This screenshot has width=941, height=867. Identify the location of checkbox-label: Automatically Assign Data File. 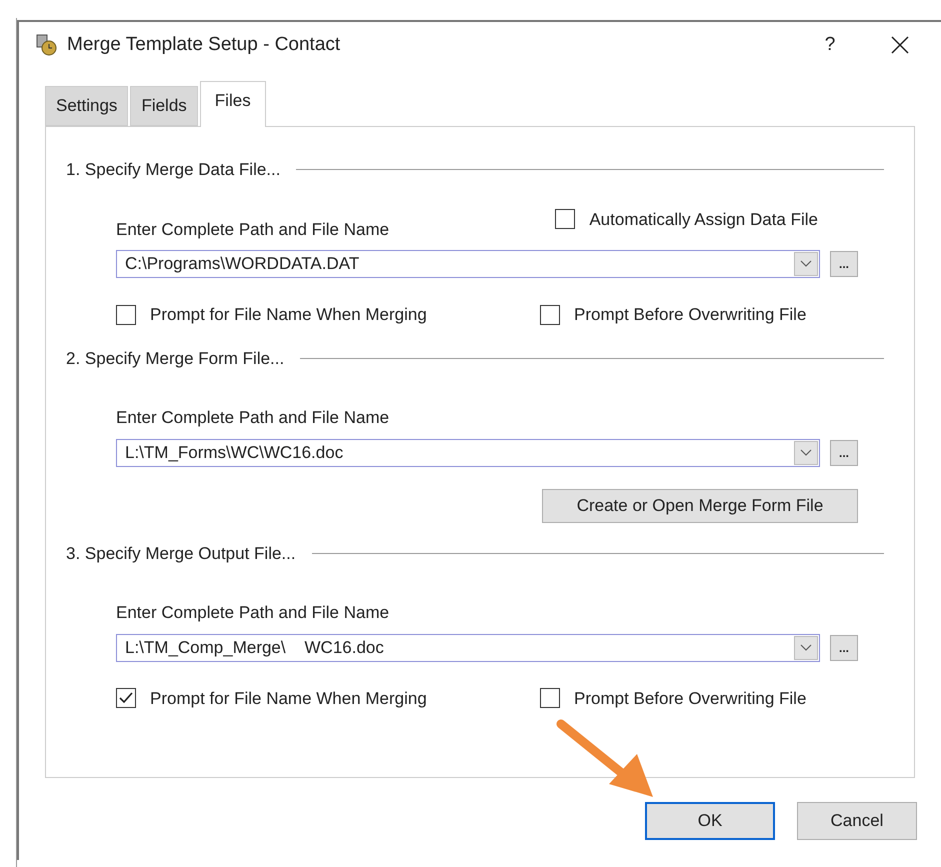
(703, 219).